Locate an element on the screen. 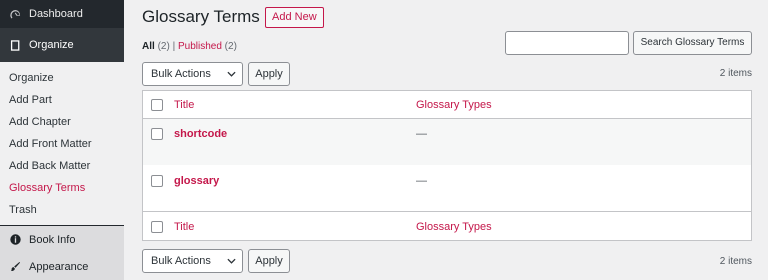 The width and height of the screenshot is (768, 280). table-footer: Title Glossary Types is located at coordinates (447, 226).